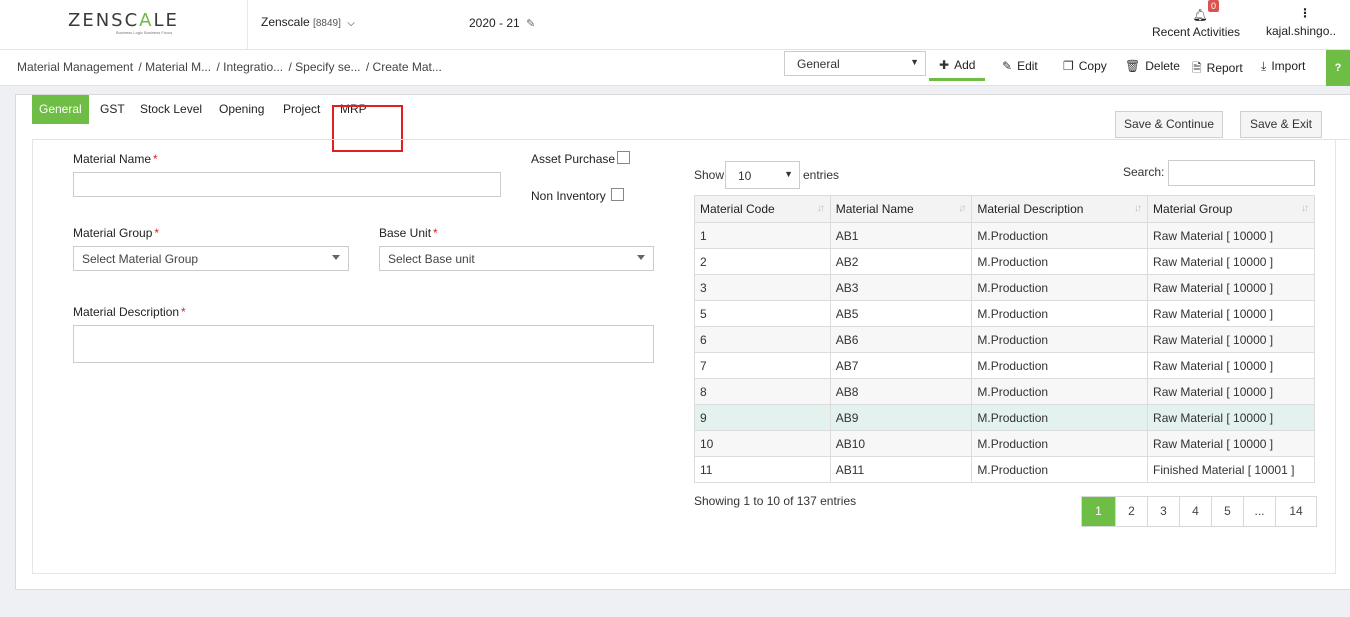 The width and height of the screenshot is (1350, 617). Describe the element at coordinates (1060, 209) in the screenshot. I see `column-header-material-description: Material Description ↓↑` at that location.